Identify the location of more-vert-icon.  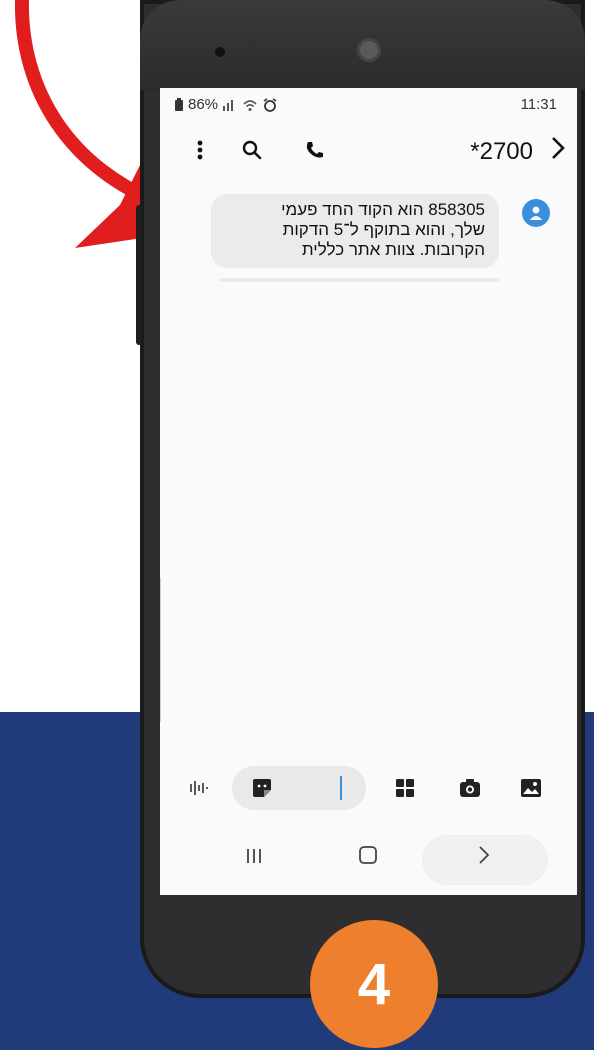
(200, 150).